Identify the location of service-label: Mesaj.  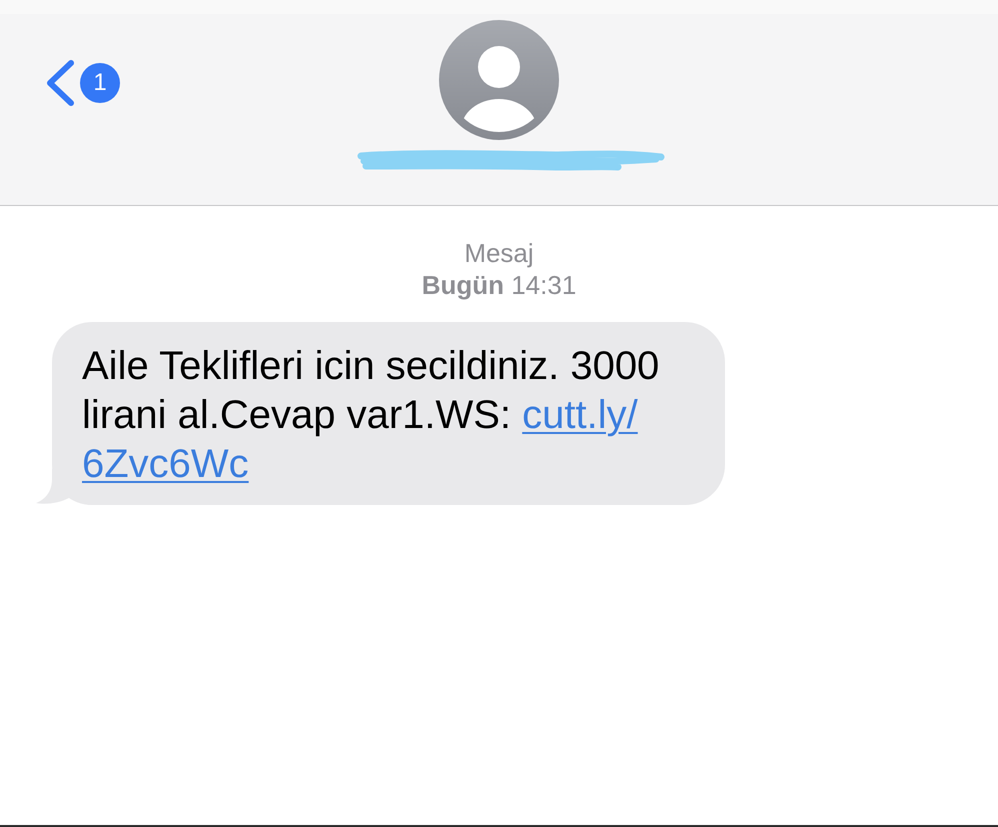
(499, 253).